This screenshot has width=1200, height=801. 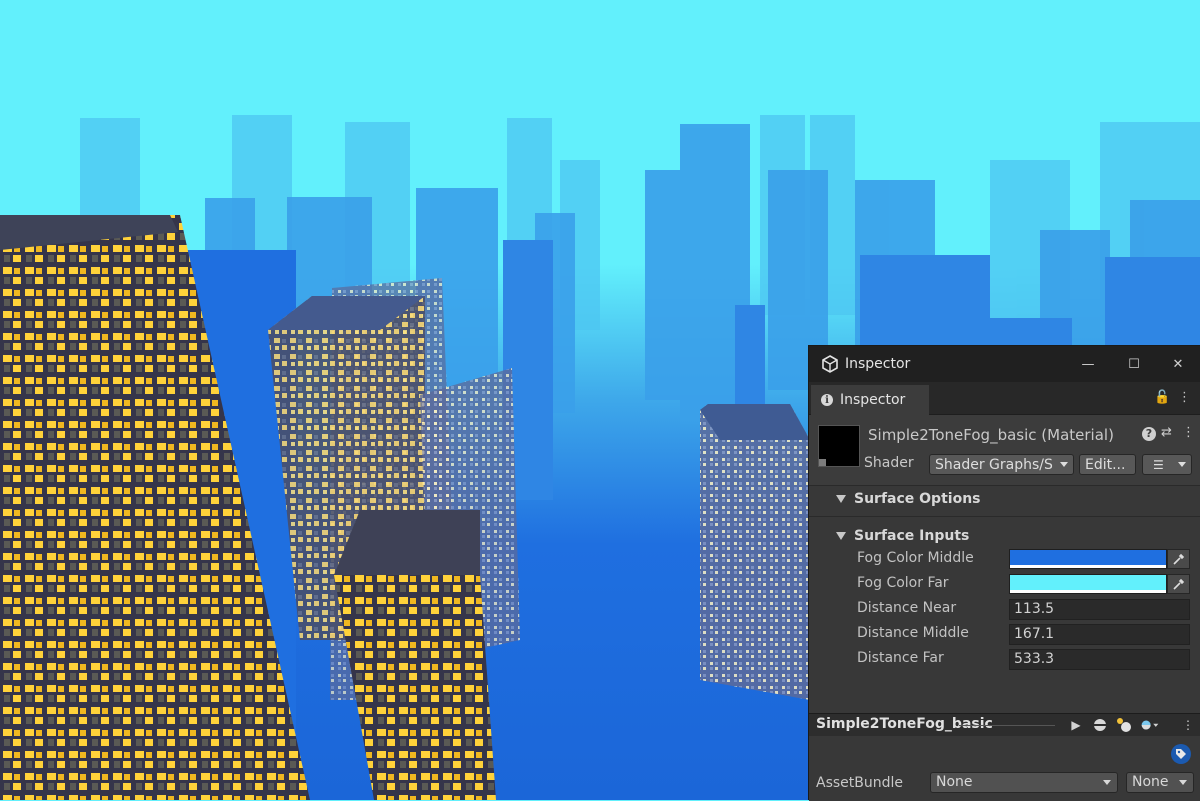 What do you see at coordinates (878, 364) in the screenshot?
I see `window-title: Inspector` at bounding box center [878, 364].